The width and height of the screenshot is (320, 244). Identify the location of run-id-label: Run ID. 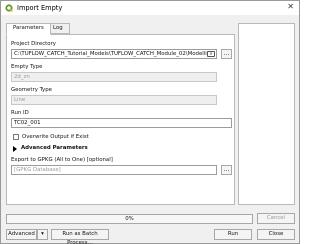
(20, 113).